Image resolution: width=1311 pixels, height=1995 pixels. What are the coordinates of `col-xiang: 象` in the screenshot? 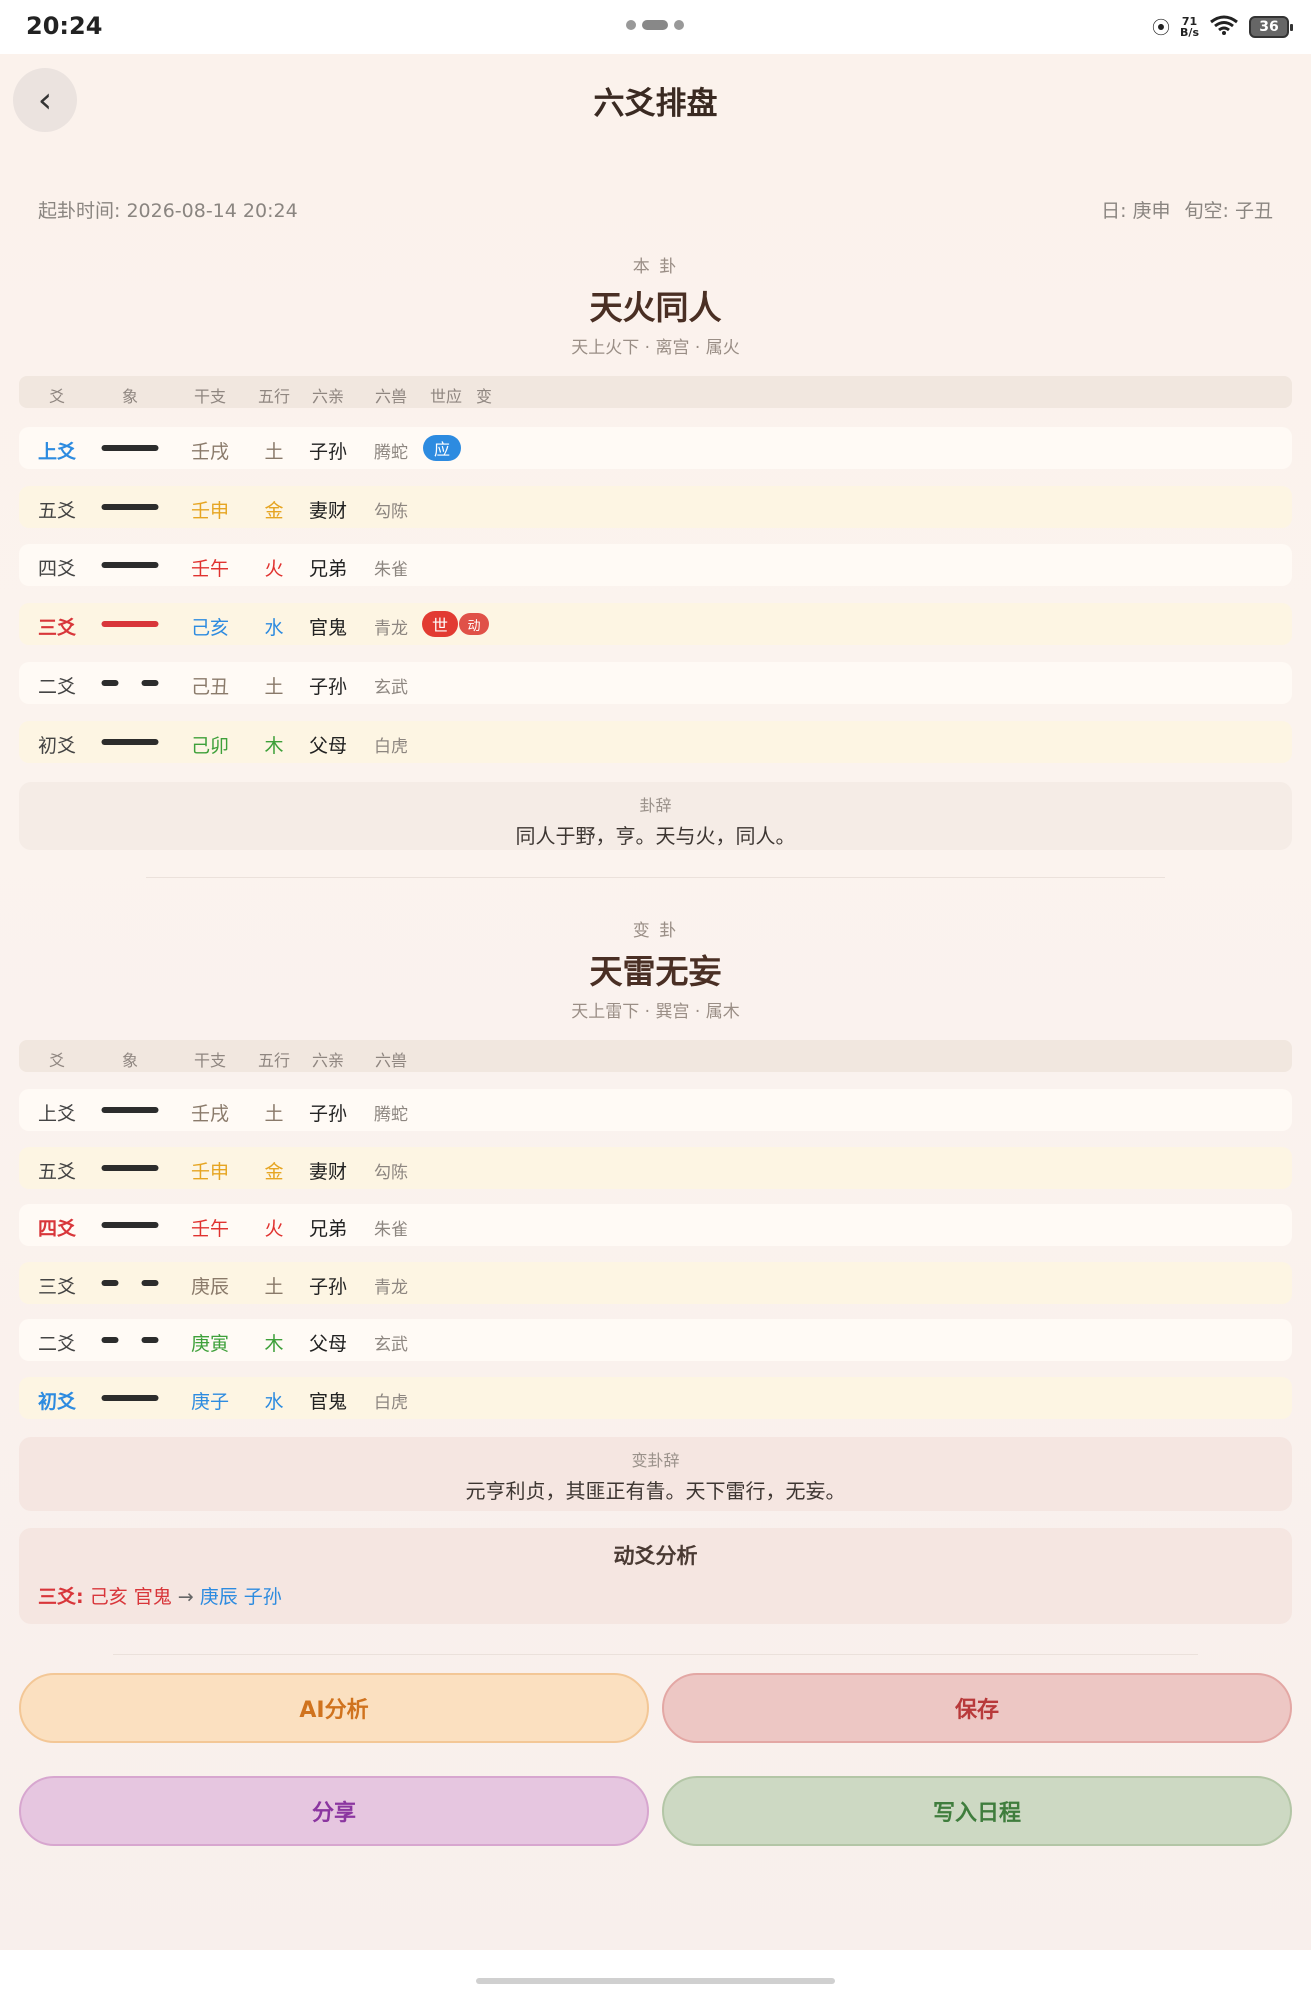 It's located at (130, 1060).